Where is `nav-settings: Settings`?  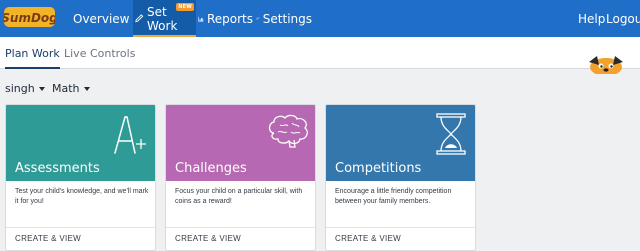
nav-settings: Settings is located at coordinates (284, 18).